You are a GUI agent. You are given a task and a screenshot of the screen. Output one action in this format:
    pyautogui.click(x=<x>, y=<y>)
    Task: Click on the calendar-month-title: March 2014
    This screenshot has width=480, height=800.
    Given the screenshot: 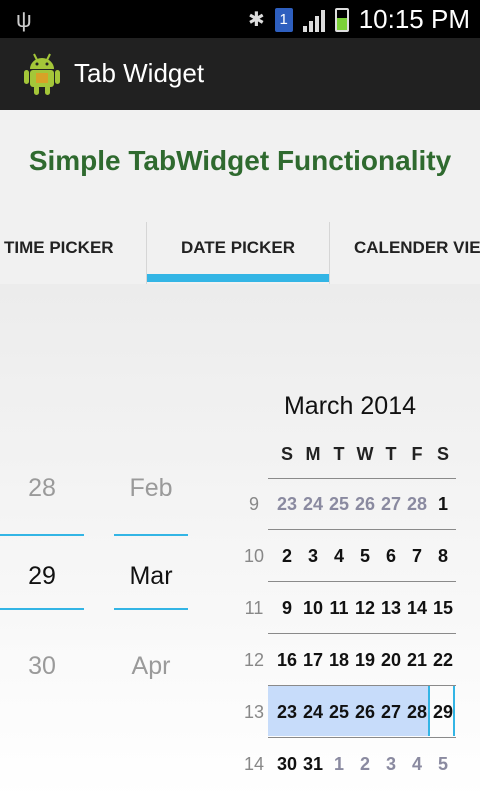 What is the action you would take?
    pyautogui.click(x=350, y=406)
    